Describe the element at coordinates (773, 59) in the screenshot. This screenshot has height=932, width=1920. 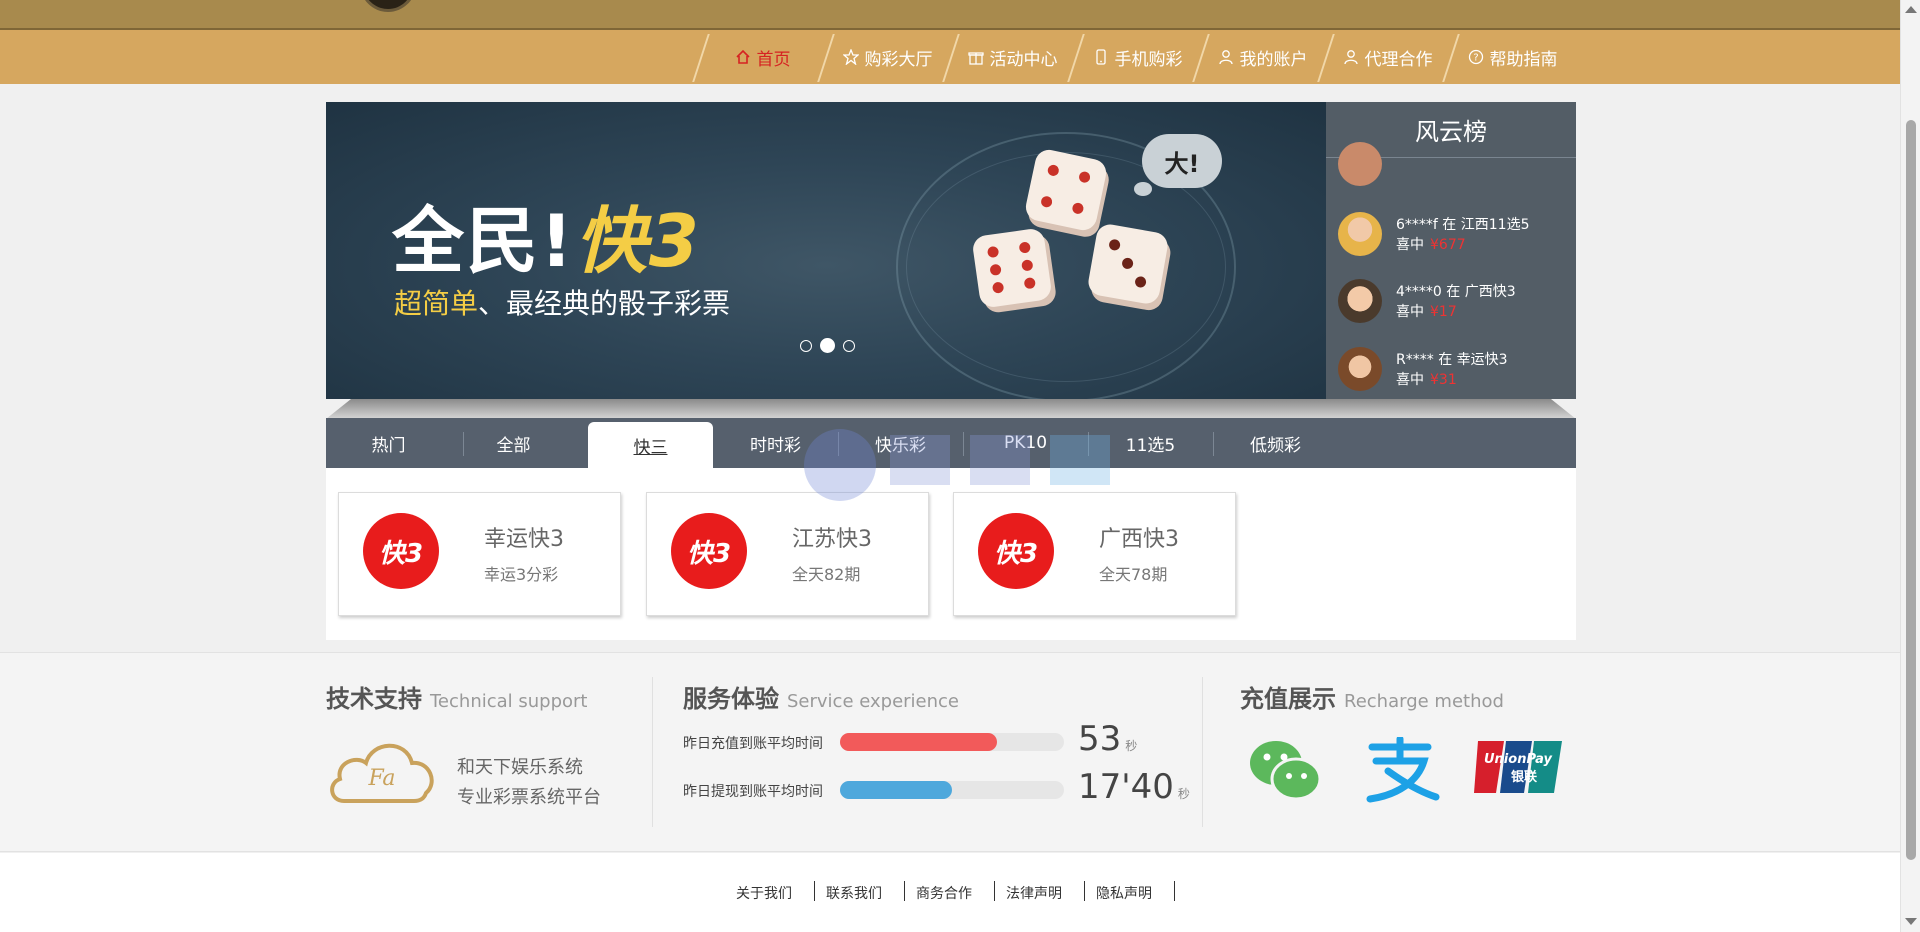
I see `nav-label: 首页` at that location.